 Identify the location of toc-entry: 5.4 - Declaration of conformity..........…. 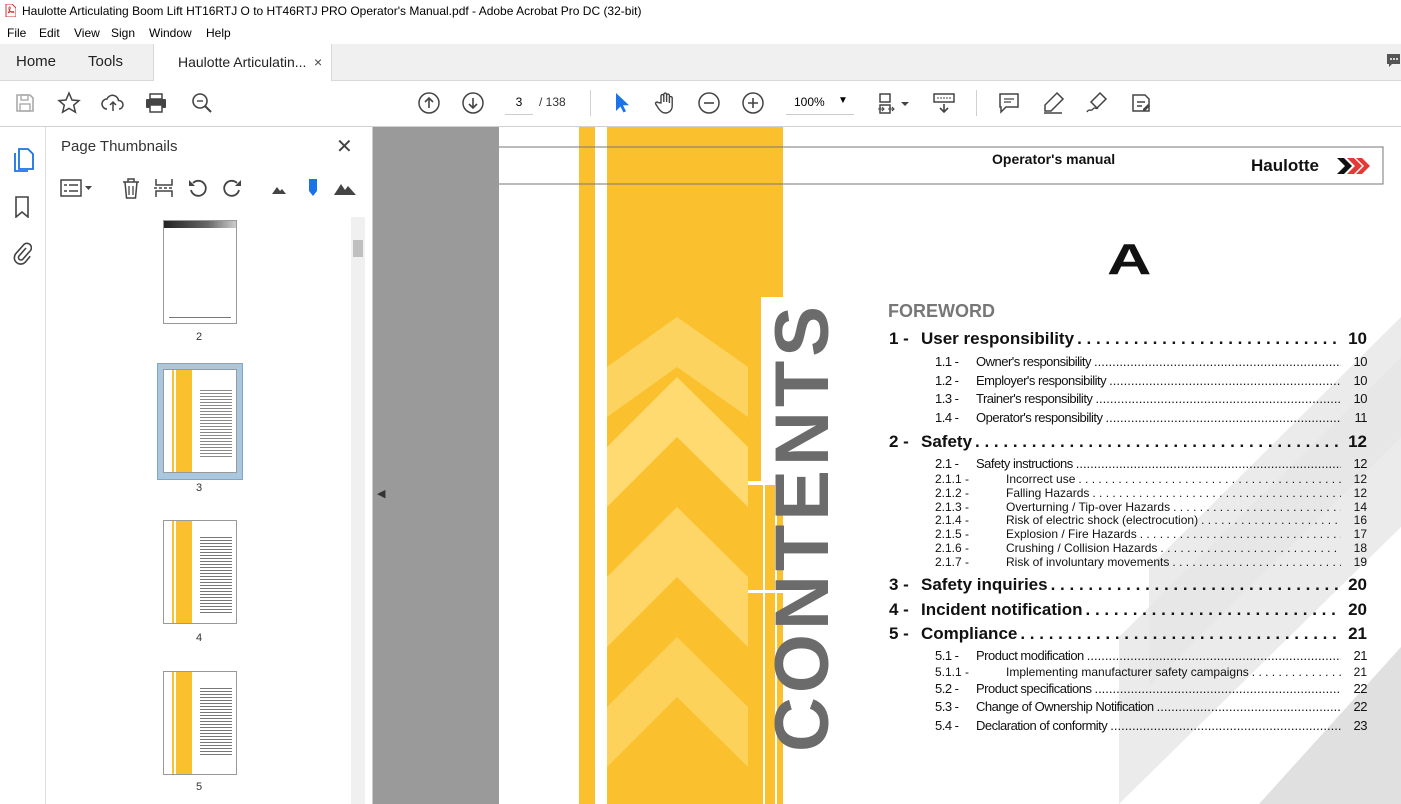
(950, 726).